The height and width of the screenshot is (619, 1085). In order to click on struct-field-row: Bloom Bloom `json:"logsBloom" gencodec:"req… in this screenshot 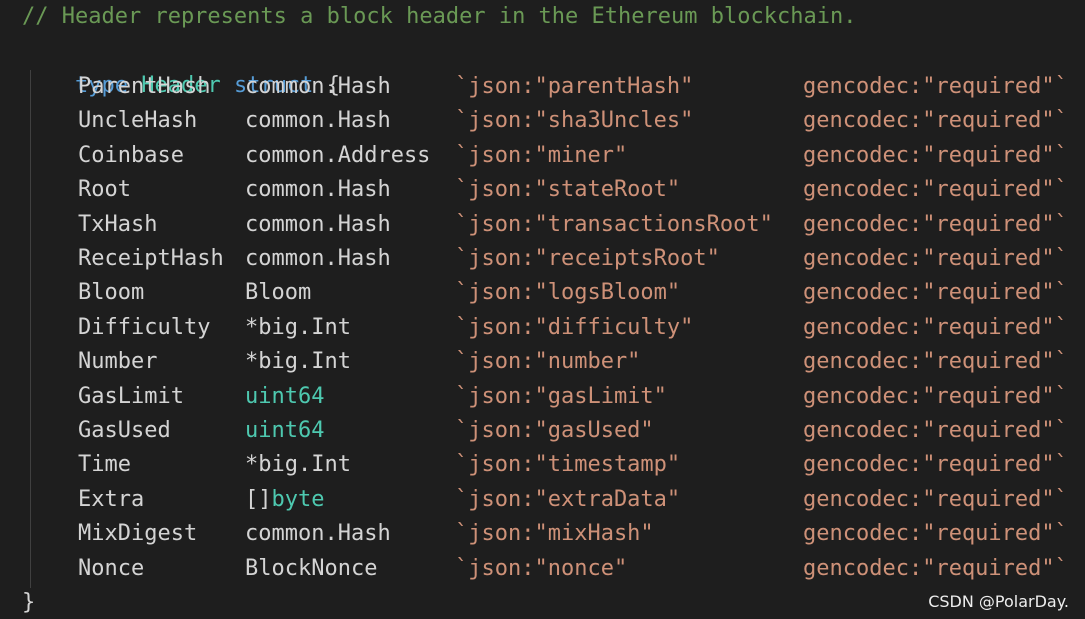, I will do `click(542, 293)`.